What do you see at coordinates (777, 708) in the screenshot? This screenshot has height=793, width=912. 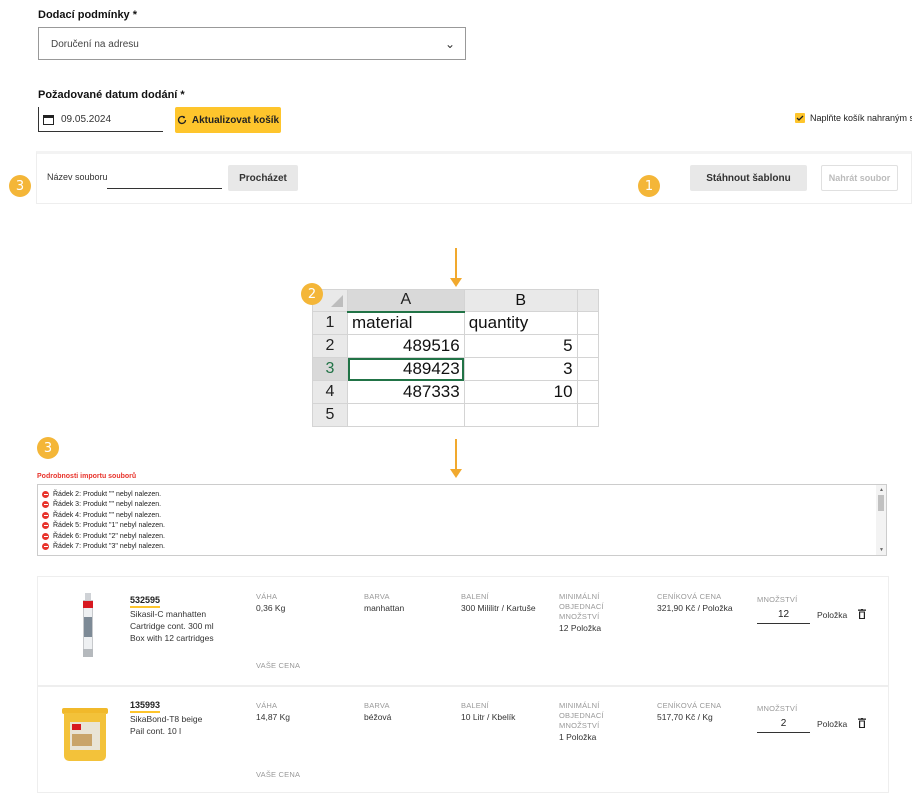 I see `quantity-label: MNOŽSTVÍ` at bounding box center [777, 708].